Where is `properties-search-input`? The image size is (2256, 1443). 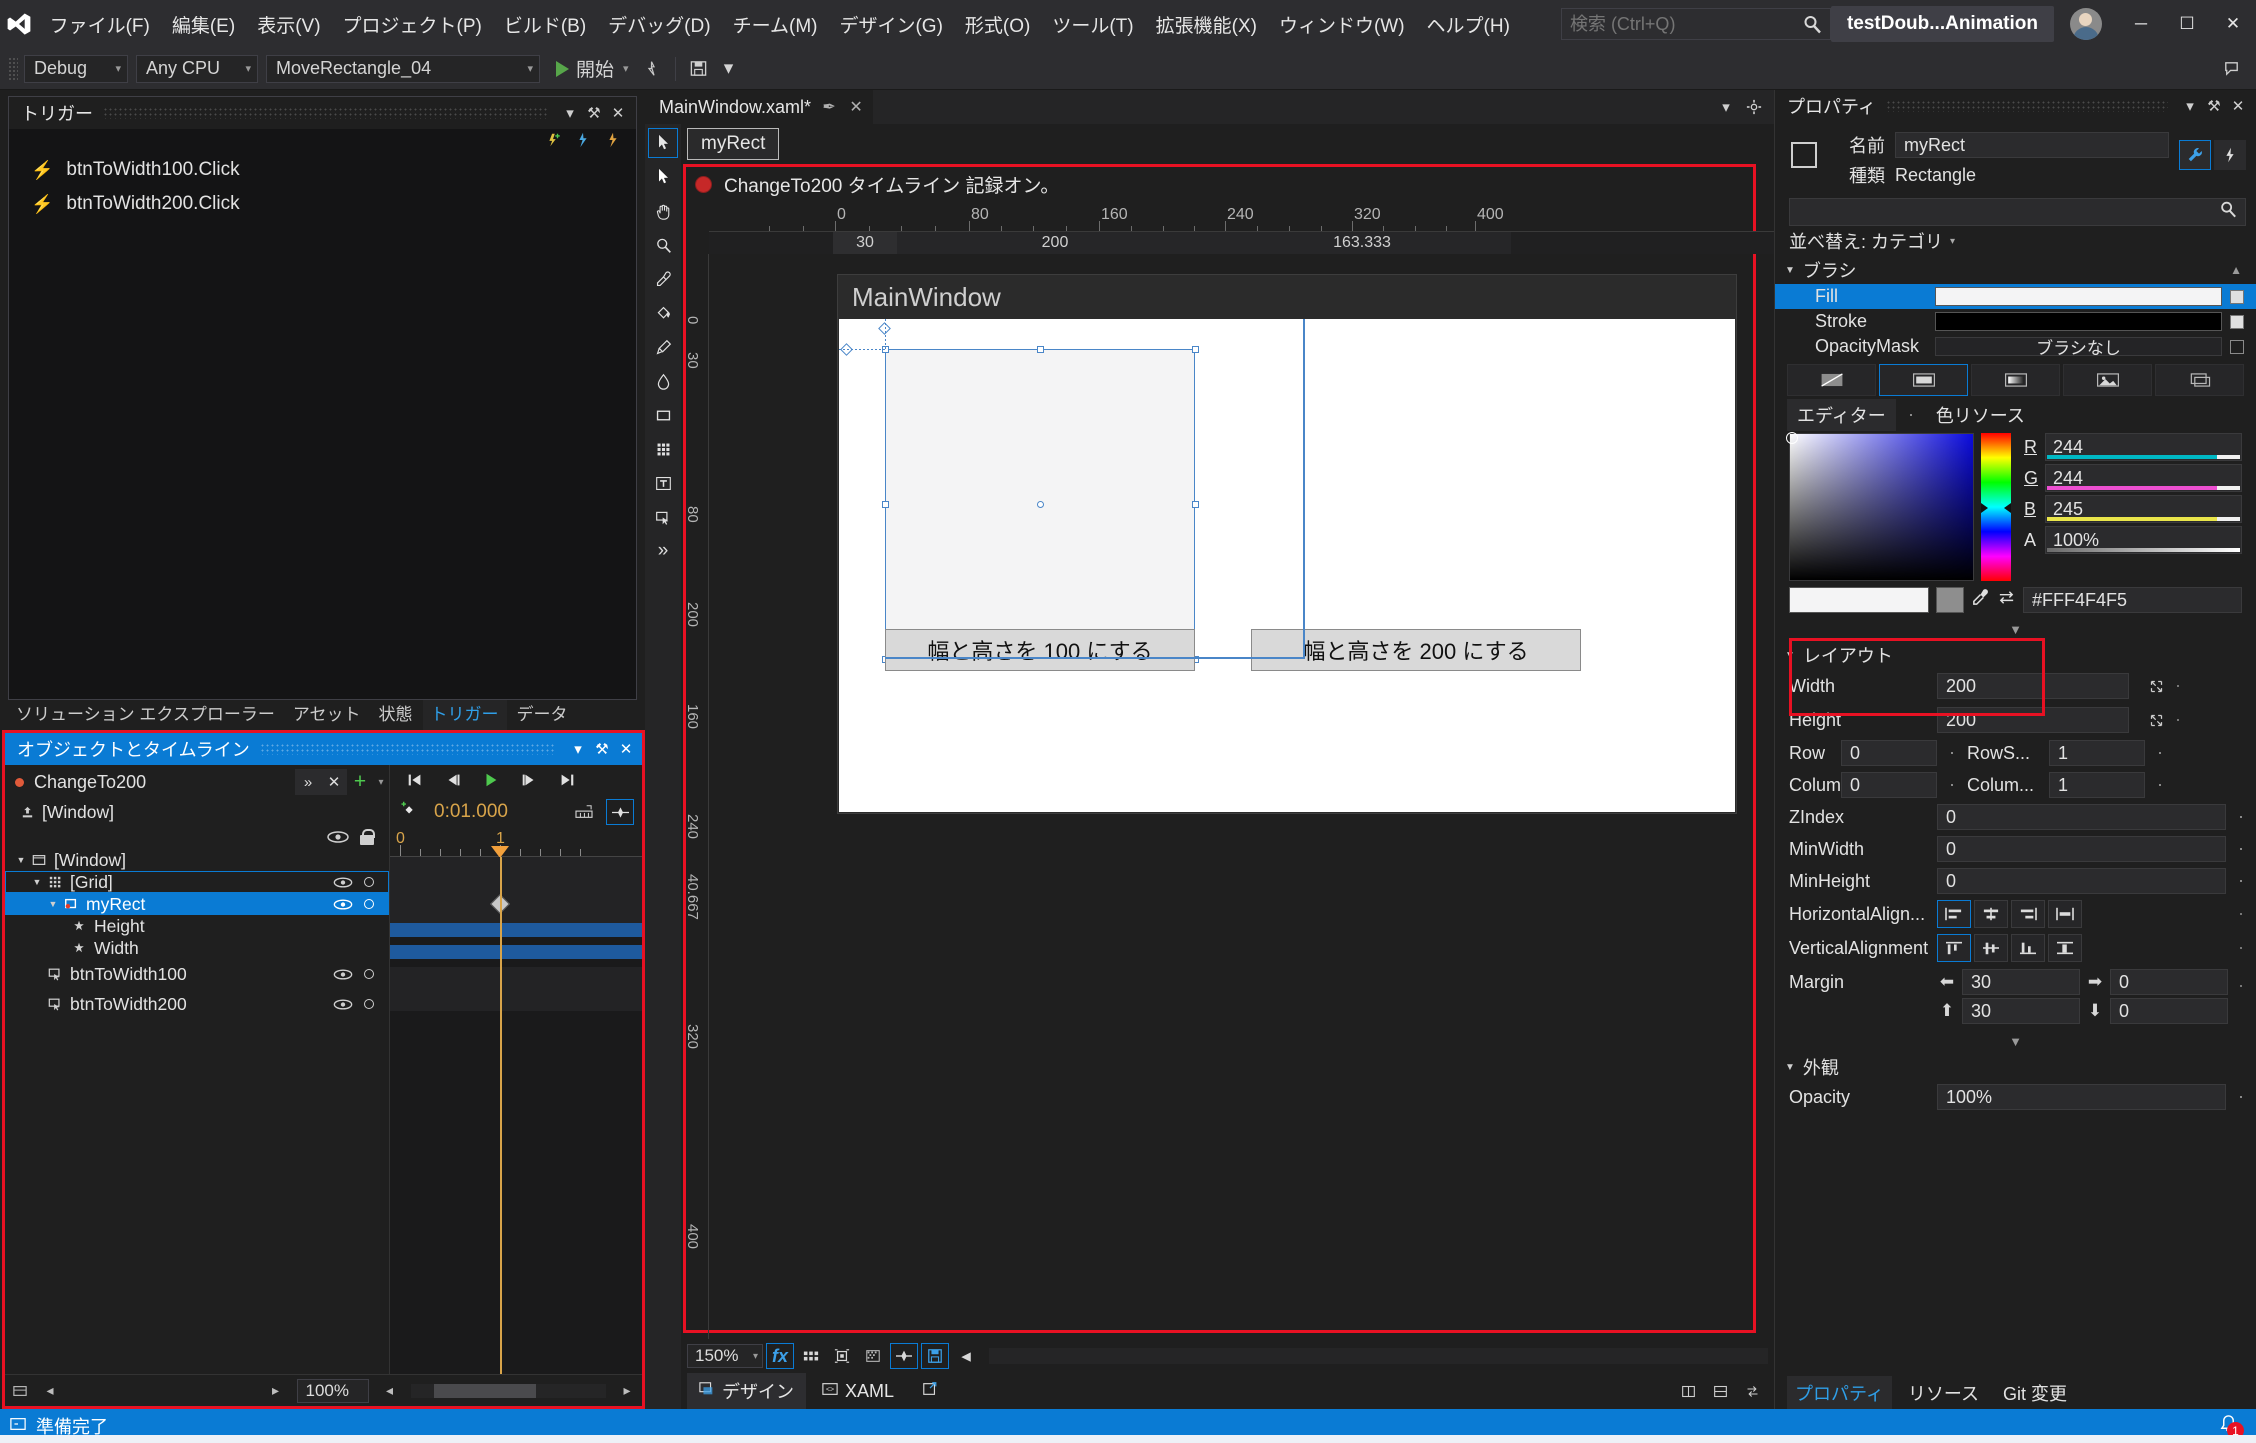
properties-search-input is located at coordinates (2008, 212).